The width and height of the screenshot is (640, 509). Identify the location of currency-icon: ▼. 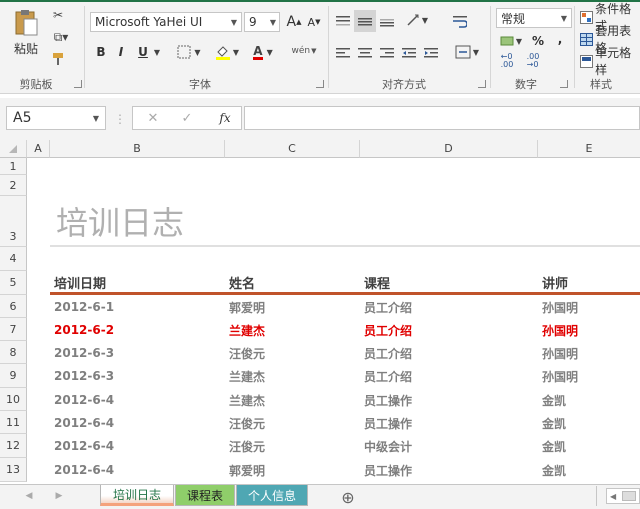
(511, 41).